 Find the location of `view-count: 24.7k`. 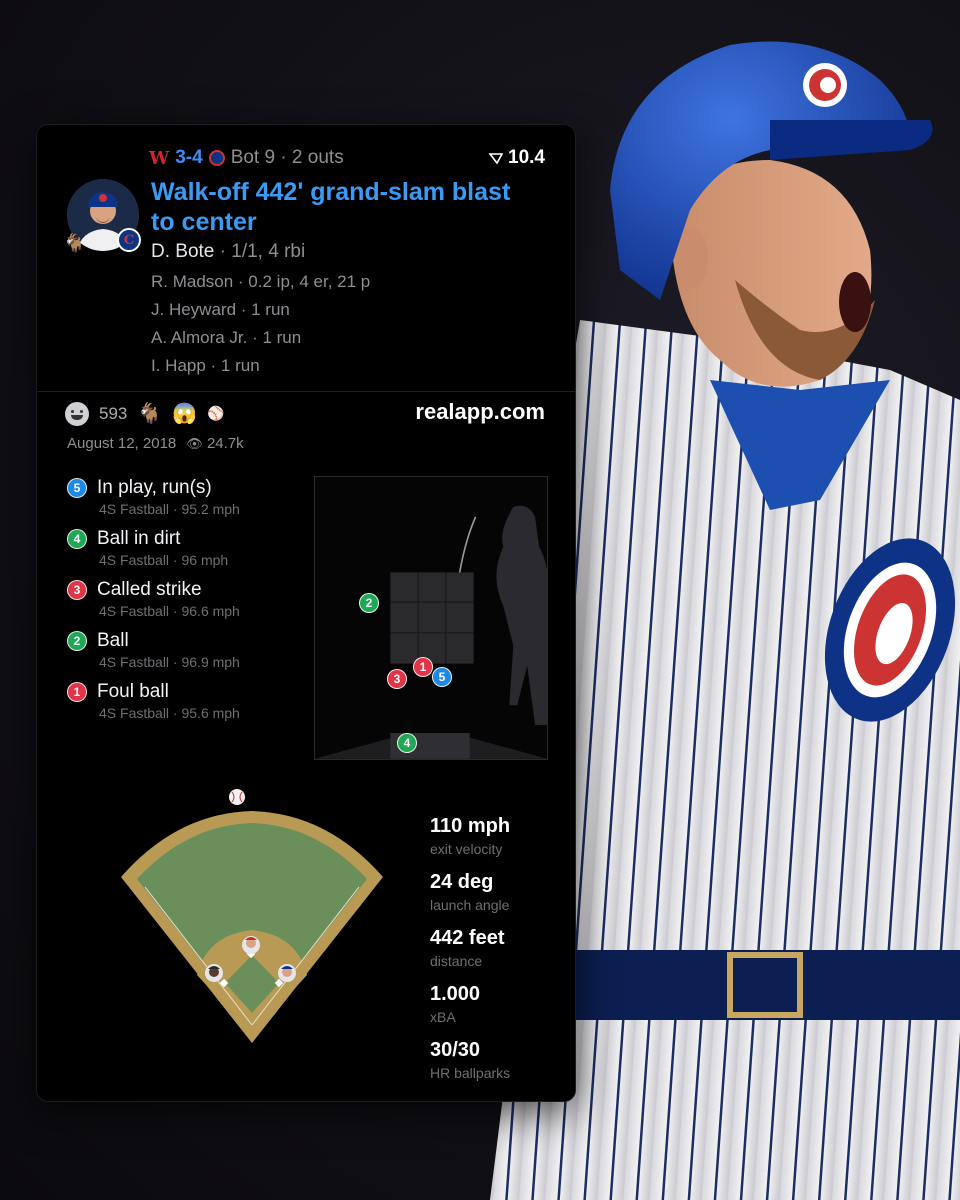

view-count: 24.7k is located at coordinates (225, 443).